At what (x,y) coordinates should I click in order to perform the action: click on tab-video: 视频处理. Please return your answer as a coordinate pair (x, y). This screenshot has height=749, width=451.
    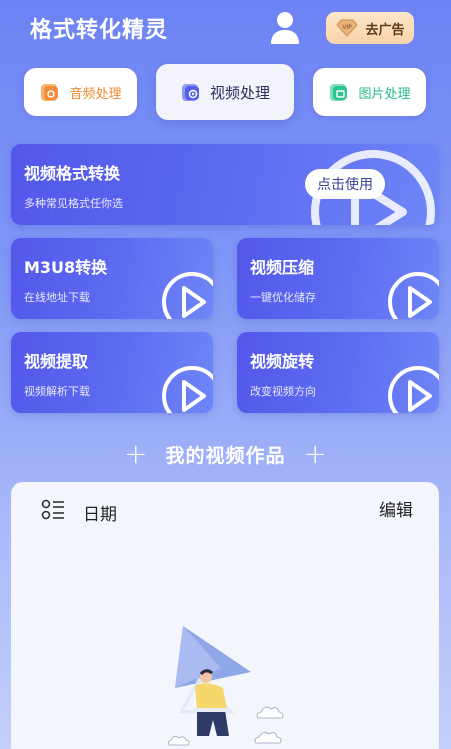
    Looking at the image, I should click on (225, 92).